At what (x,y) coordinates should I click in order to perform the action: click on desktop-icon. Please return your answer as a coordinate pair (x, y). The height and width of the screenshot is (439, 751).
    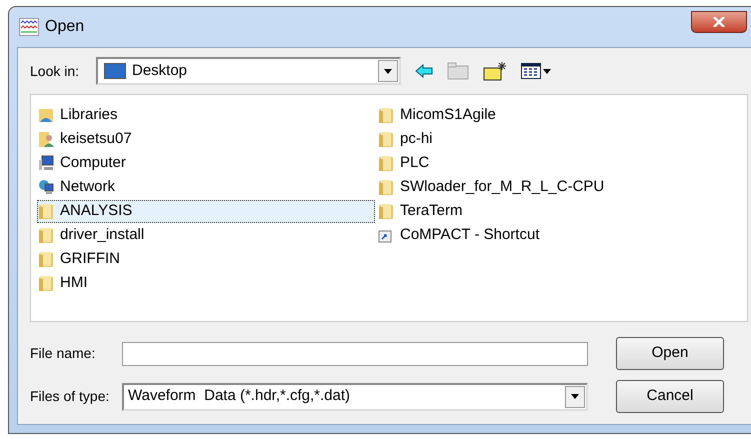
    Looking at the image, I should click on (115, 71).